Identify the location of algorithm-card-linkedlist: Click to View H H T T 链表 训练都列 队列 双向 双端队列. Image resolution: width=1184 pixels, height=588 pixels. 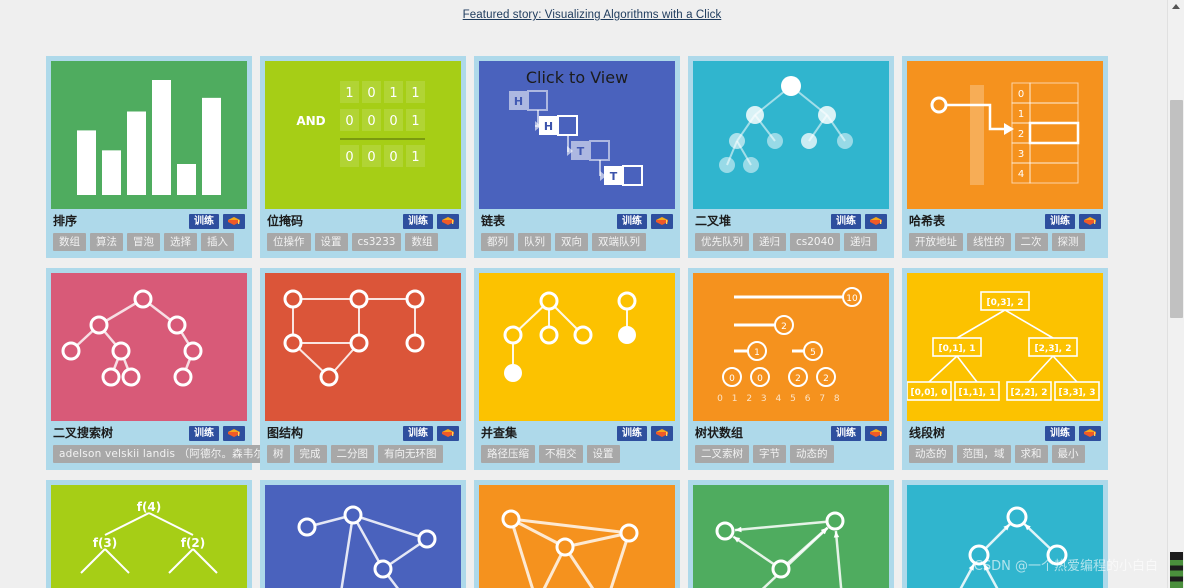
(577, 157).